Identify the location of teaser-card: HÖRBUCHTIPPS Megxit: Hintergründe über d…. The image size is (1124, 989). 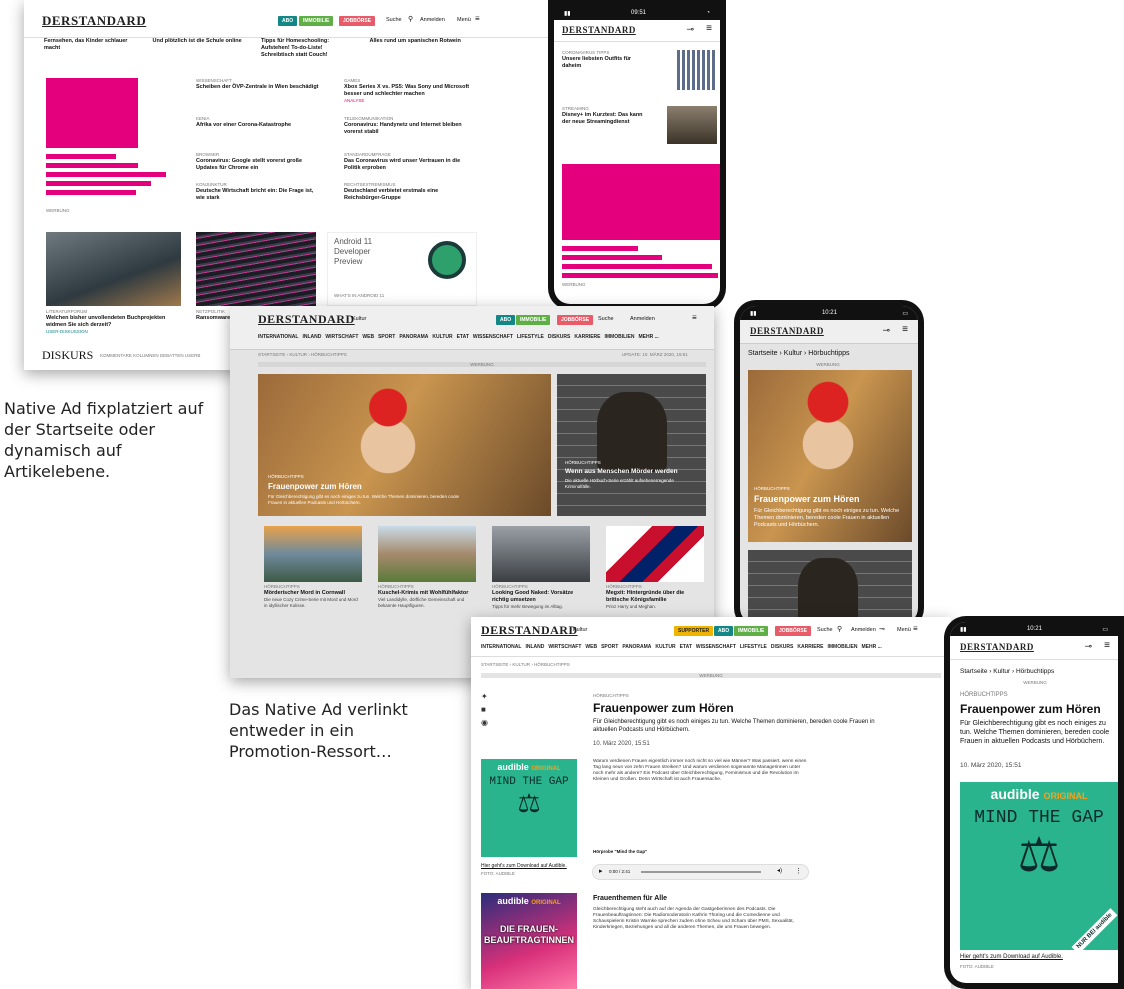
(655, 567).